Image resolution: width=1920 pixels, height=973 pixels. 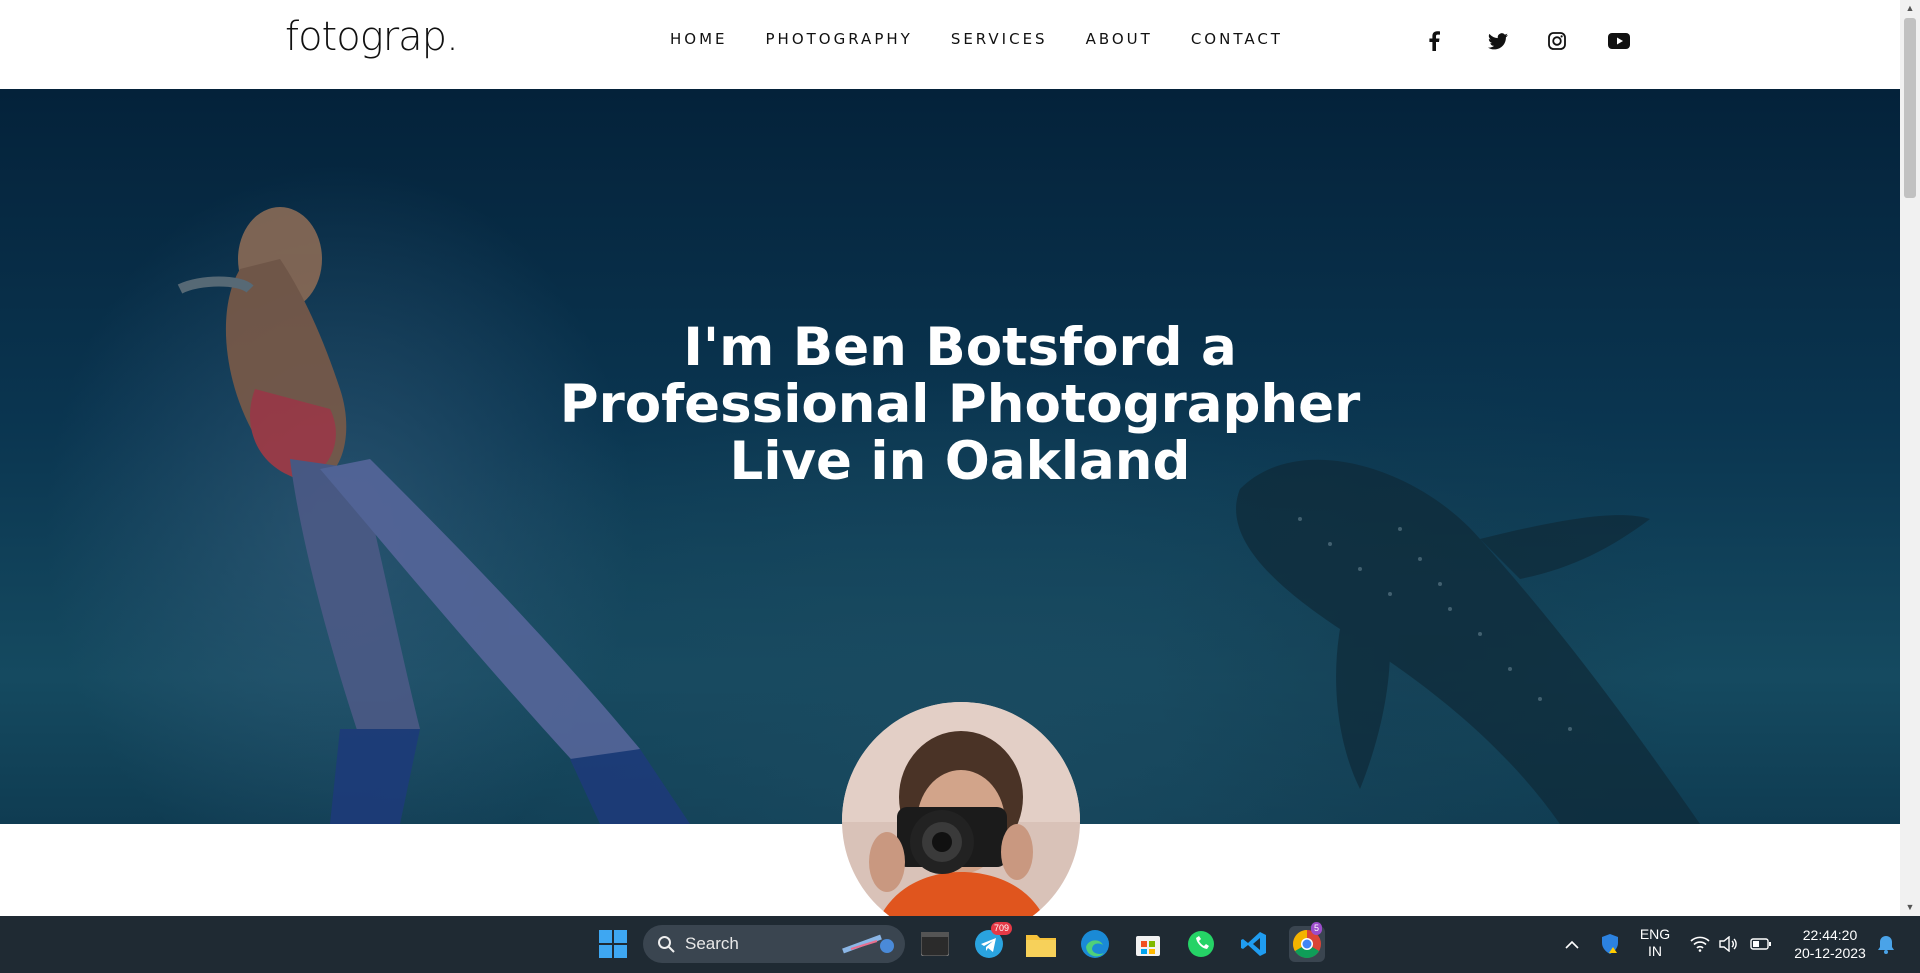 I want to click on nav-photography: PHOTOGRAPHY, so click(x=839, y=39).